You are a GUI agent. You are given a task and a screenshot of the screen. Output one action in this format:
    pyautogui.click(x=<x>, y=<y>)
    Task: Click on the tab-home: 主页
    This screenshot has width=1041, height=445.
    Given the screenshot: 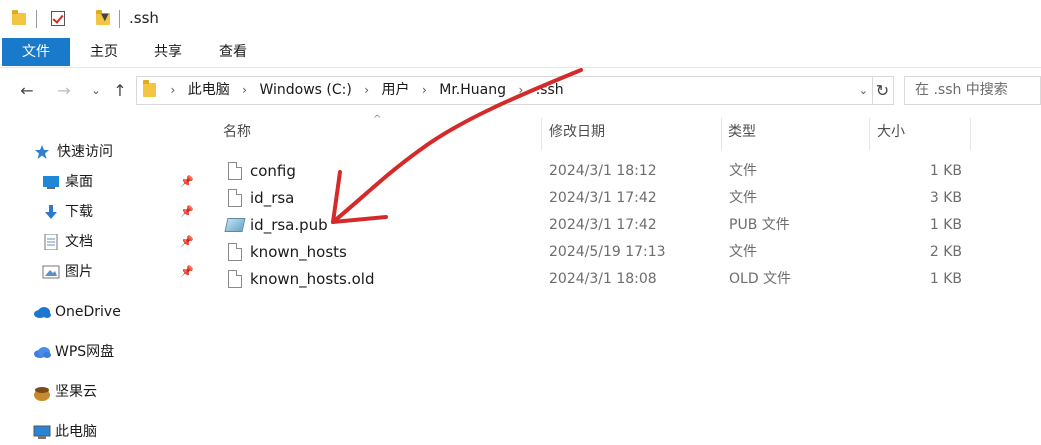 What is the action you would take?
    pyautogui.click(x=104, y=52)
    